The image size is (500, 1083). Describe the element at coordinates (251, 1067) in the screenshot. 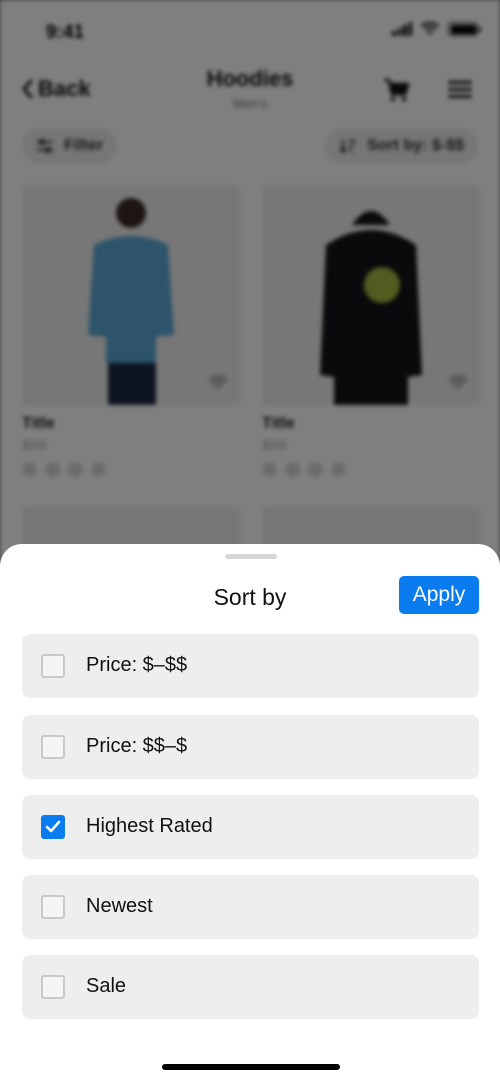

I see `home-indicator` at that location.